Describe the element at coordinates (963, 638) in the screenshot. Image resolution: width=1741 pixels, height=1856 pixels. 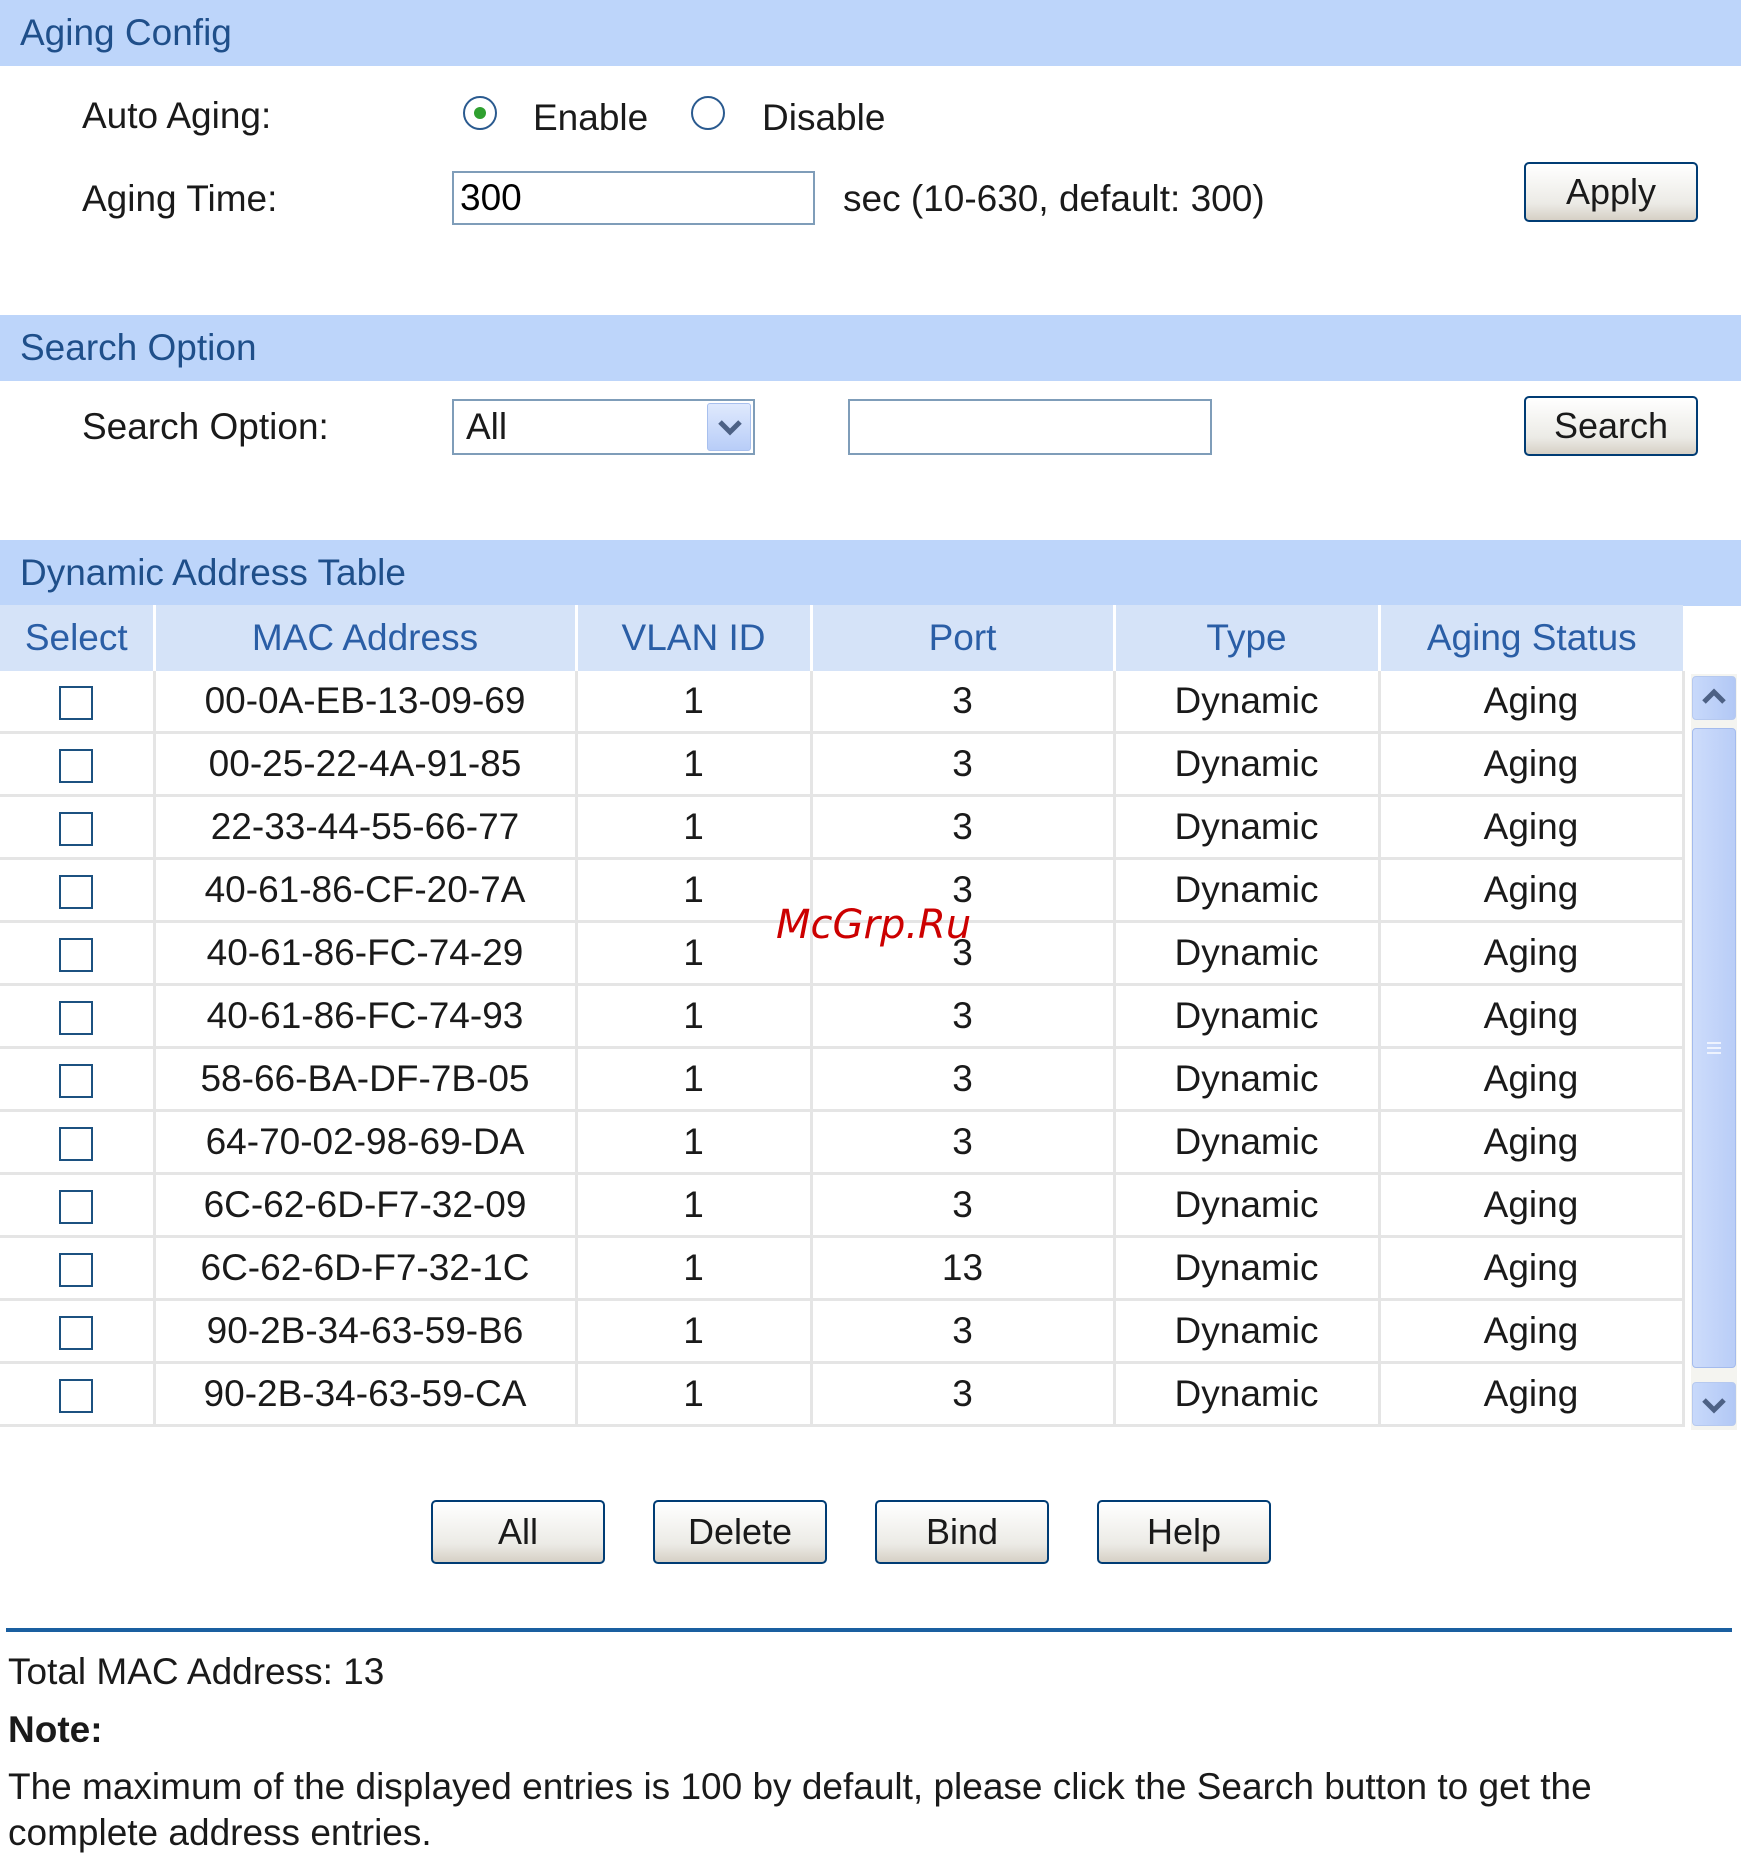
I see `column-header-port: Port` at that location.